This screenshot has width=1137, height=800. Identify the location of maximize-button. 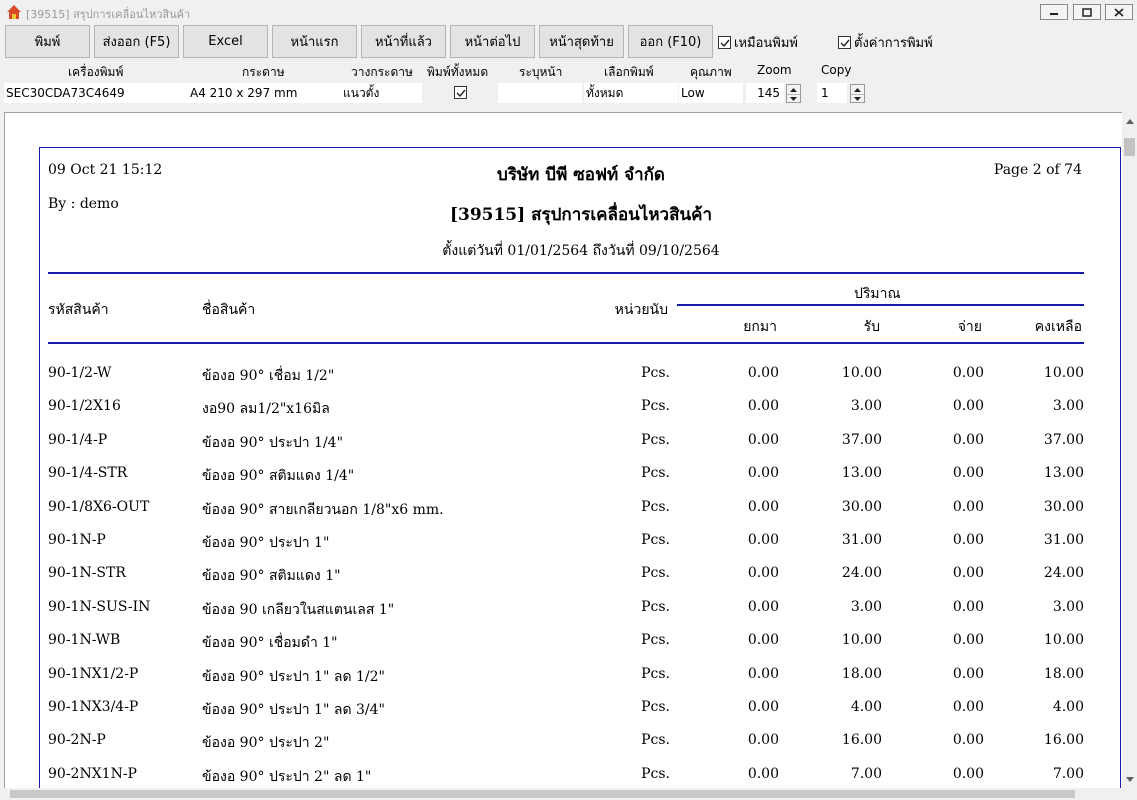
(1087, 12).